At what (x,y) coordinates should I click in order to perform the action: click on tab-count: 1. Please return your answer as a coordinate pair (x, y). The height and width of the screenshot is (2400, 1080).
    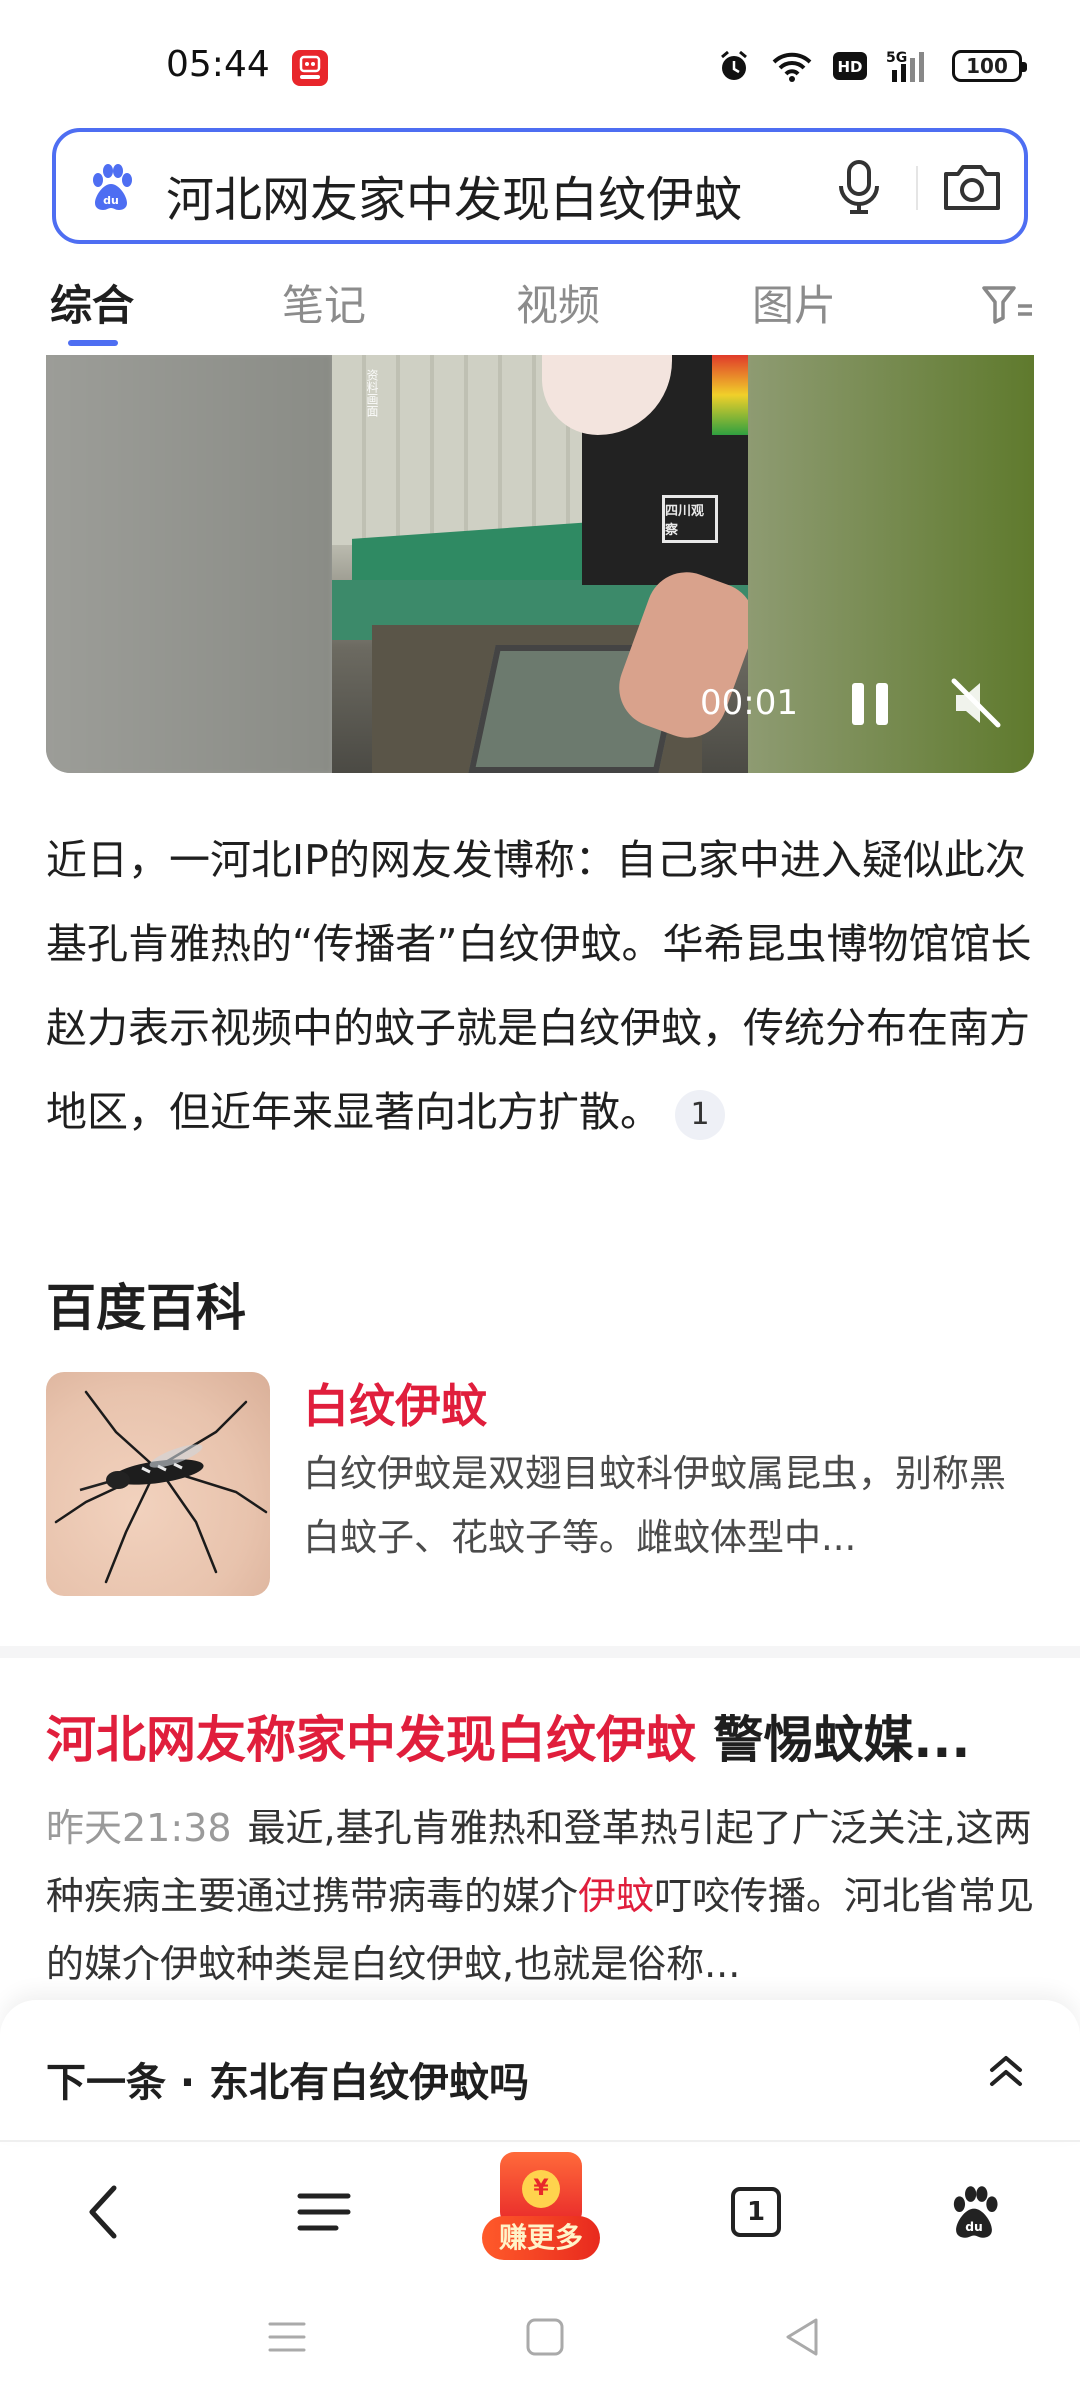
    Looking at the image, I should click on (756, 2212).